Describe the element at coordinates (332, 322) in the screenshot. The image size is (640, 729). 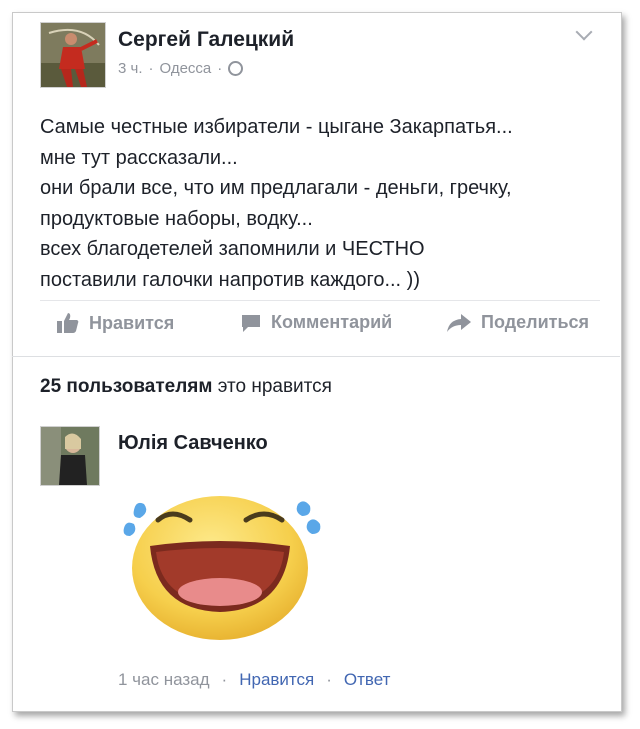
I see `comment-button-label: Комментарий` at that location.